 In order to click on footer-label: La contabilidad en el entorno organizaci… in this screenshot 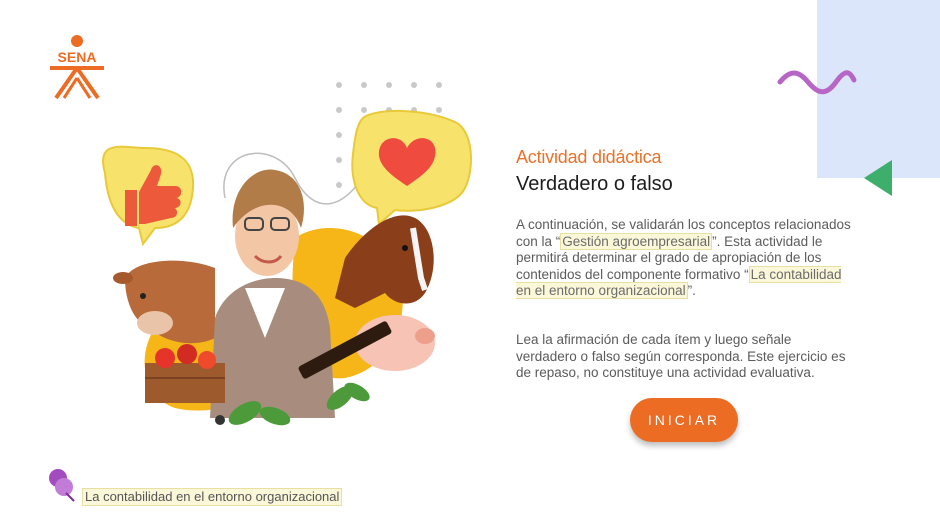, I will do `click(212, 497)`.